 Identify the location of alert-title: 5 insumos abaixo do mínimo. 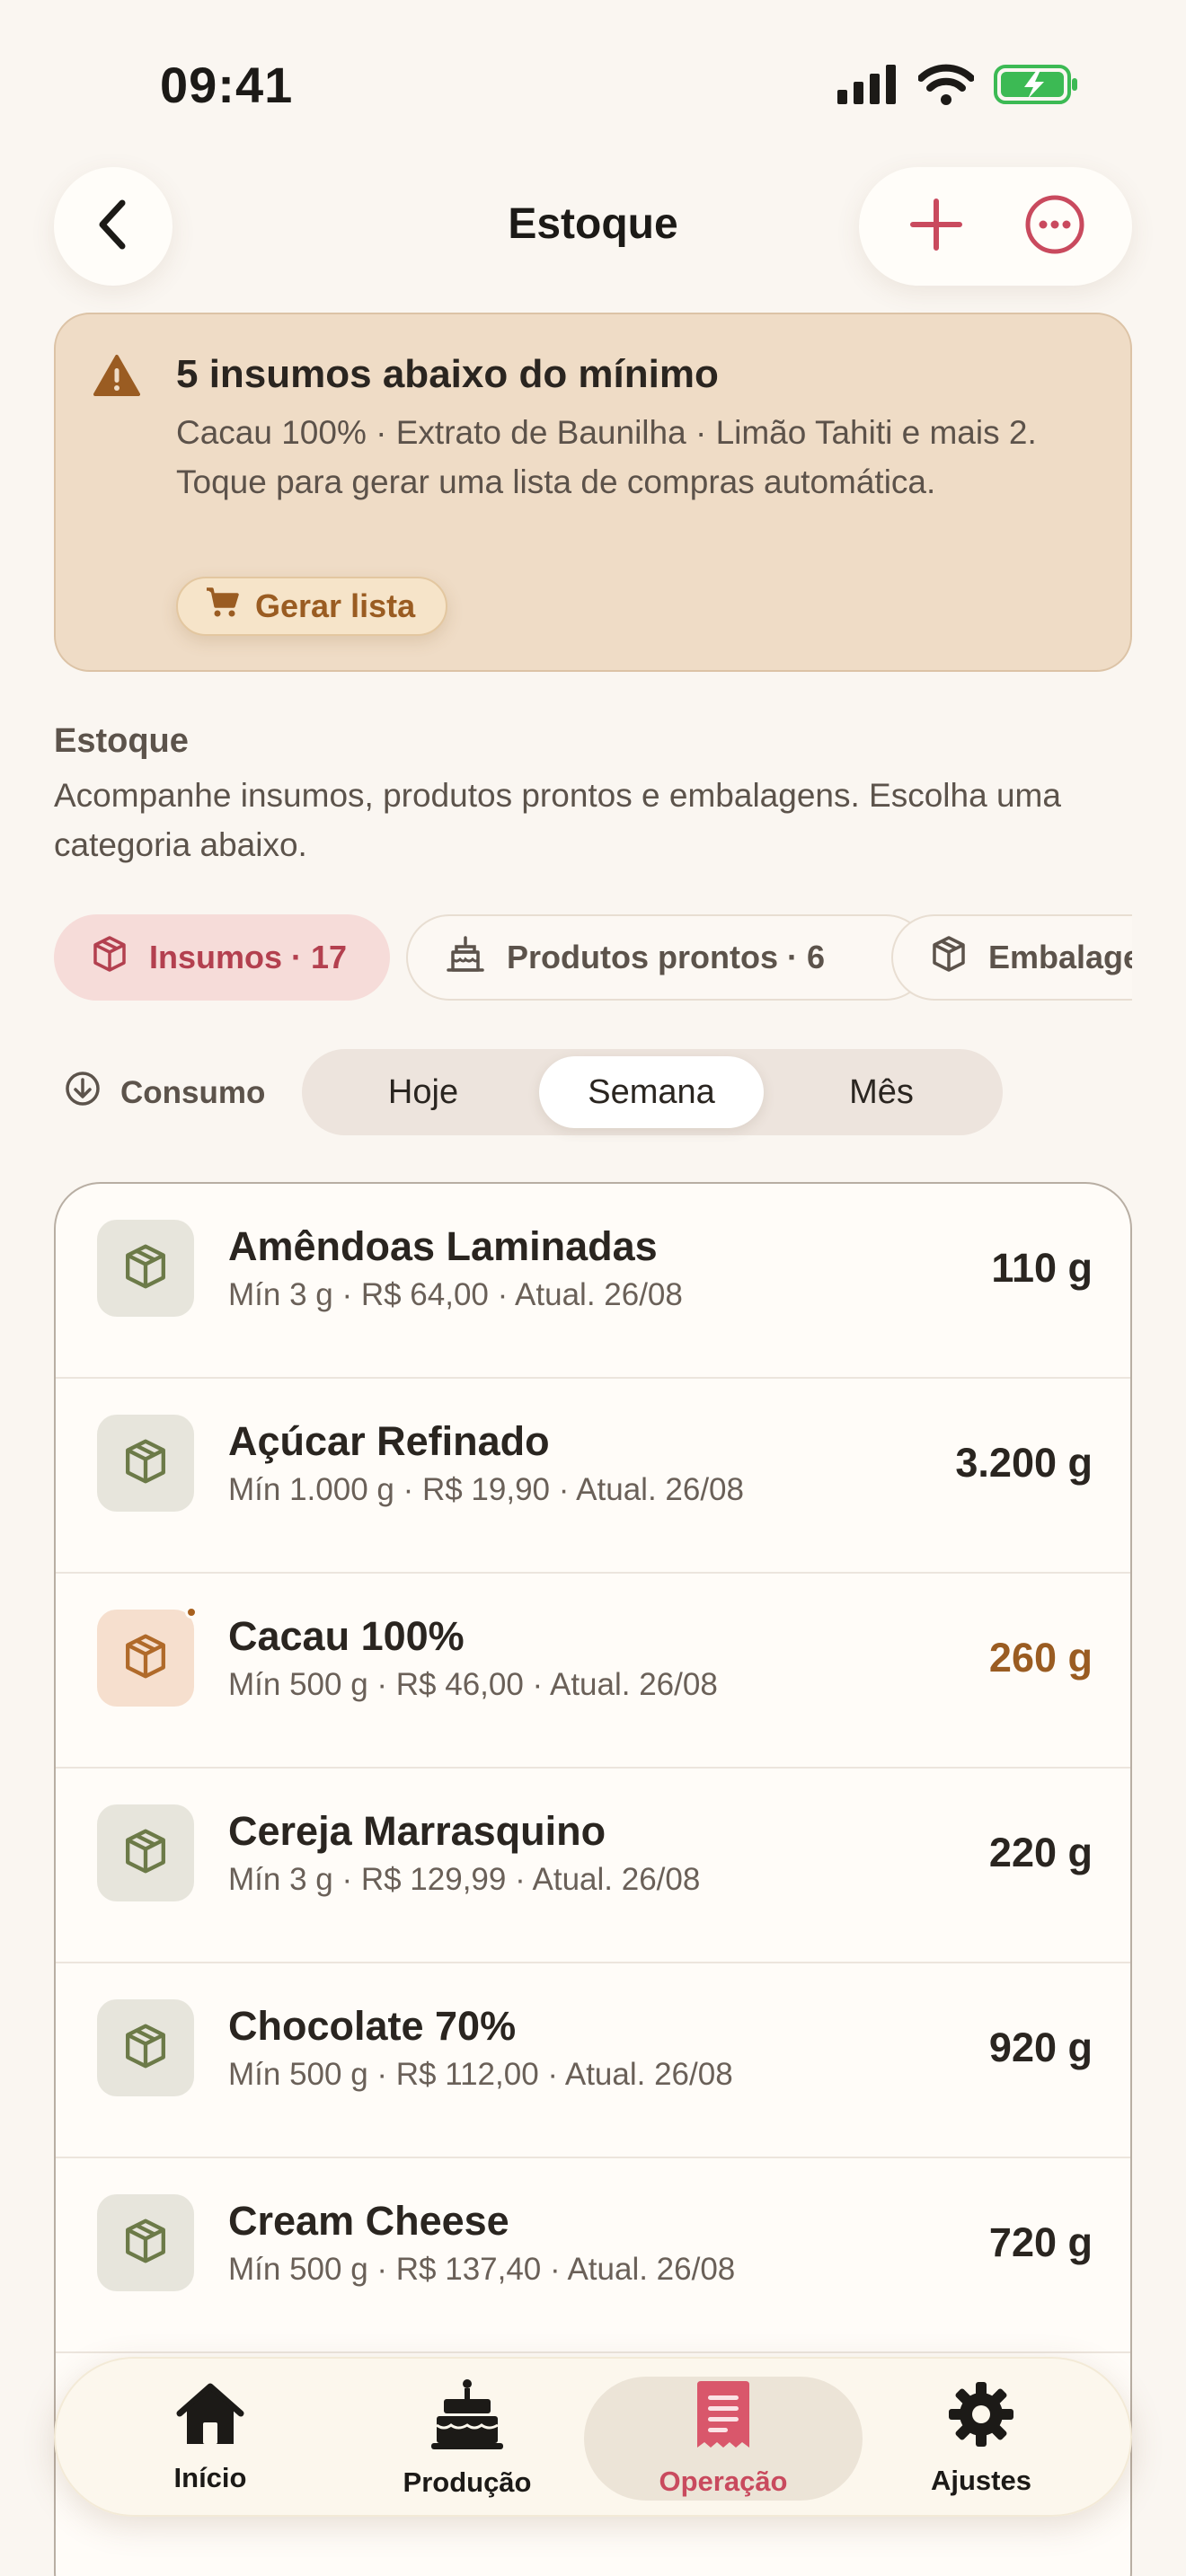
(447, 374).